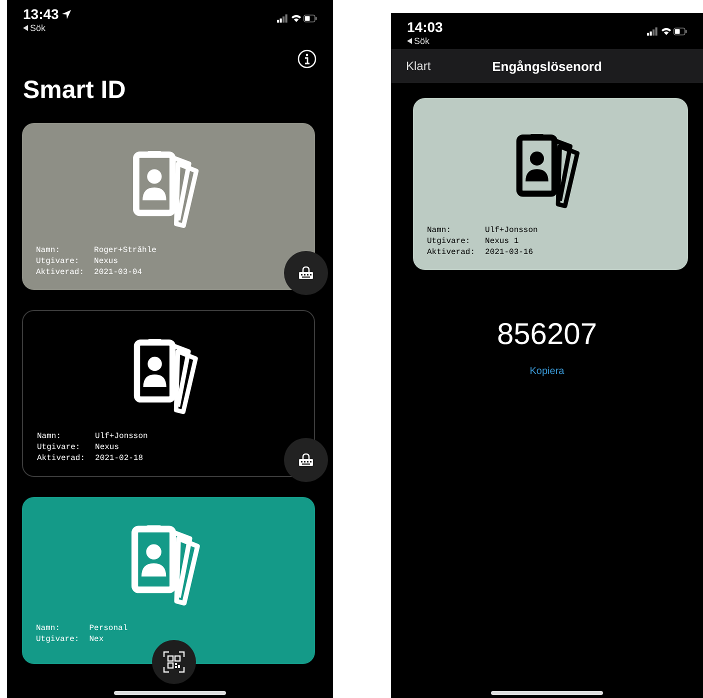 The height and width of the screenshot is (698, 703). Describe the element at coordinates (75, 90) in the screenshot. I see `page-title: Smart ID` at that location.